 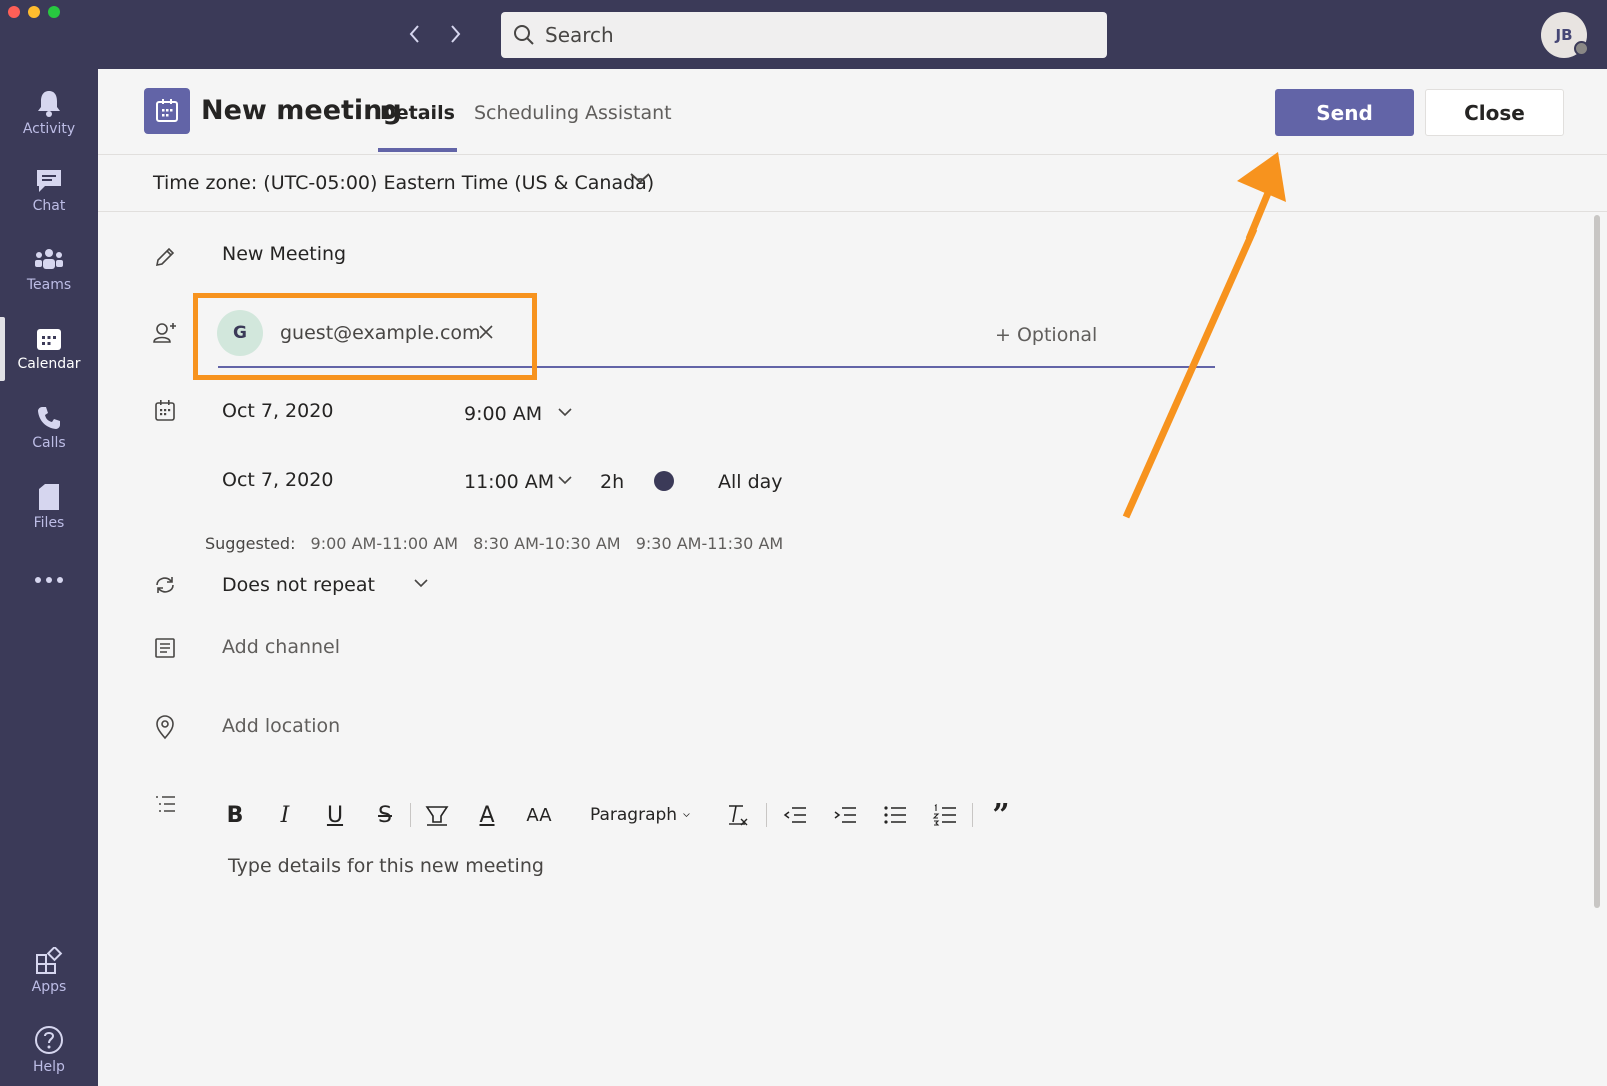 What do you see at coordinates (49, 1050) in the screenshot?
I see `rail-item-help: Help` at bounding box center [49, 1050].